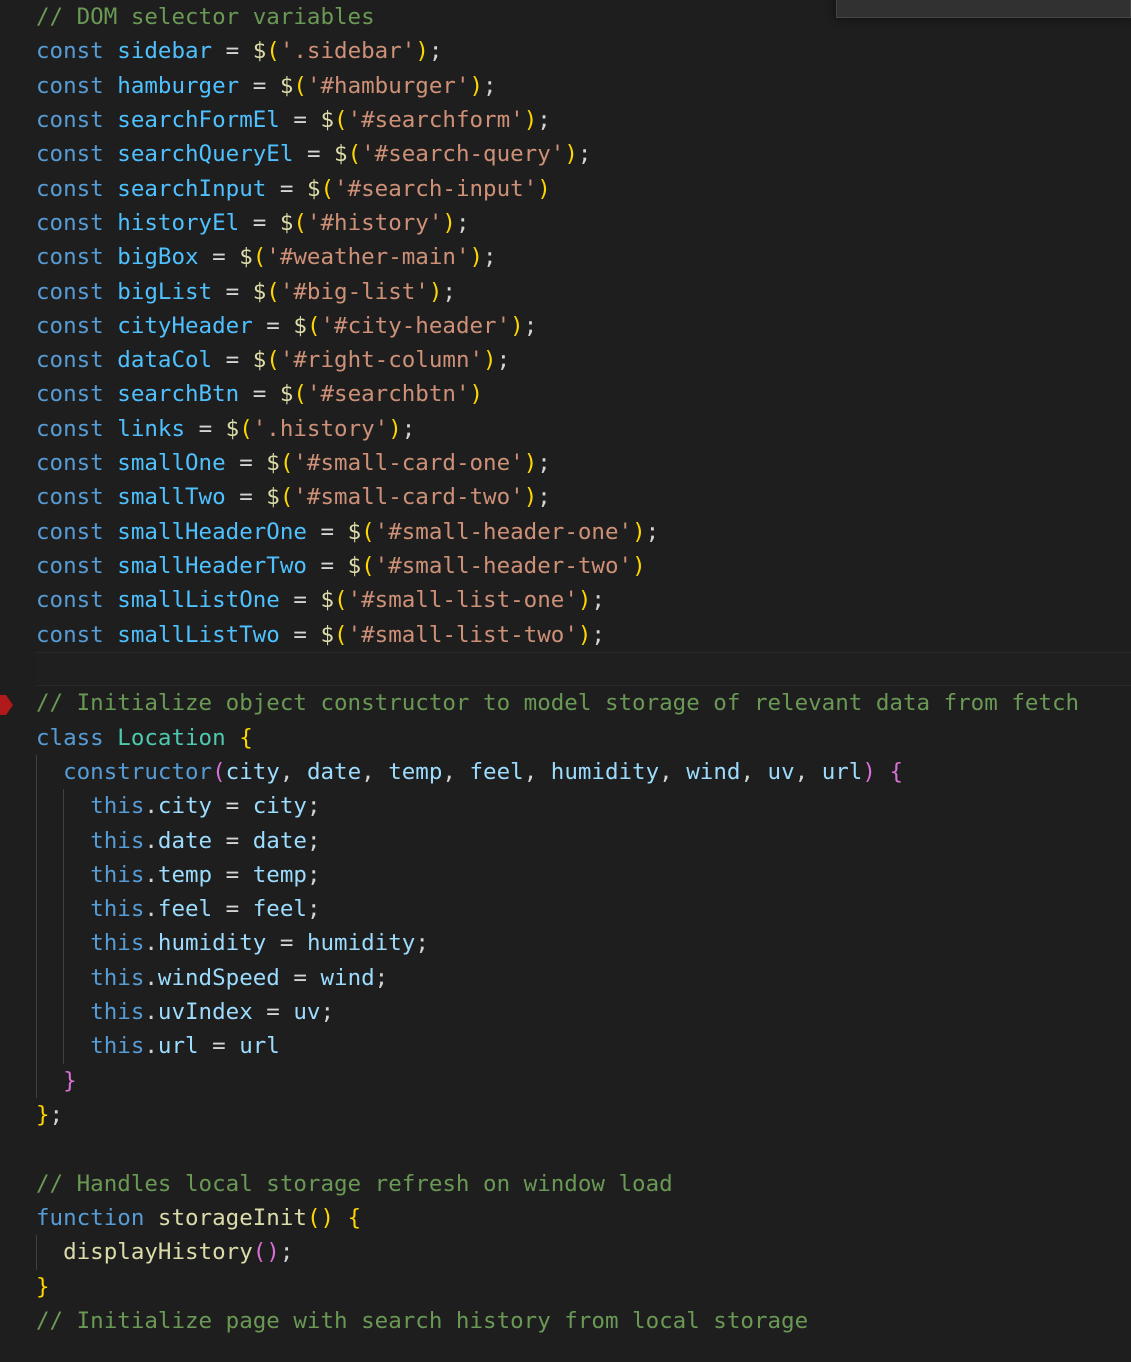 The height and width of the screenshot is (1362, 1131). I want to click on code-line: this.temp = temp;, so click(565, 875).